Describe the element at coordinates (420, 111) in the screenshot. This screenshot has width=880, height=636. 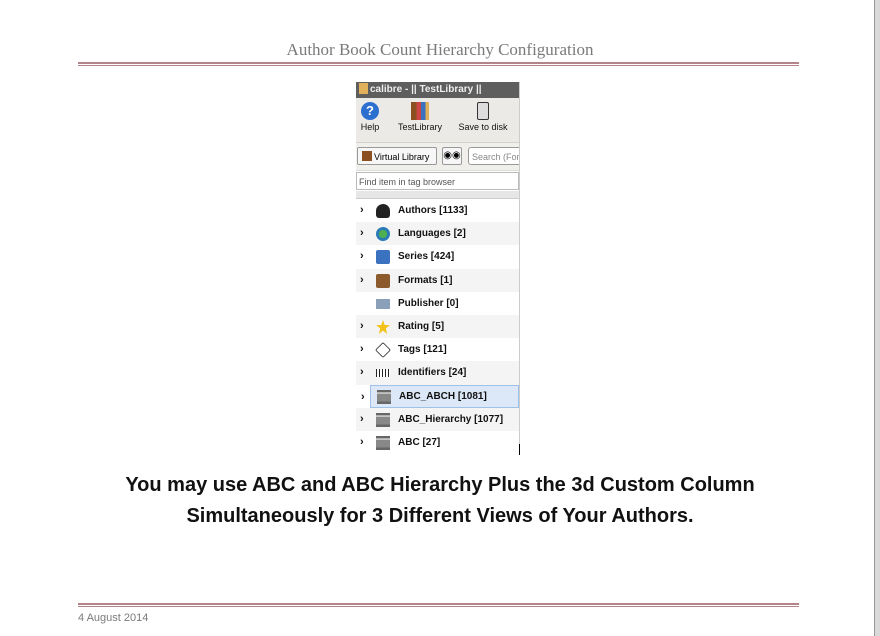
I see `library-icon` at that location.